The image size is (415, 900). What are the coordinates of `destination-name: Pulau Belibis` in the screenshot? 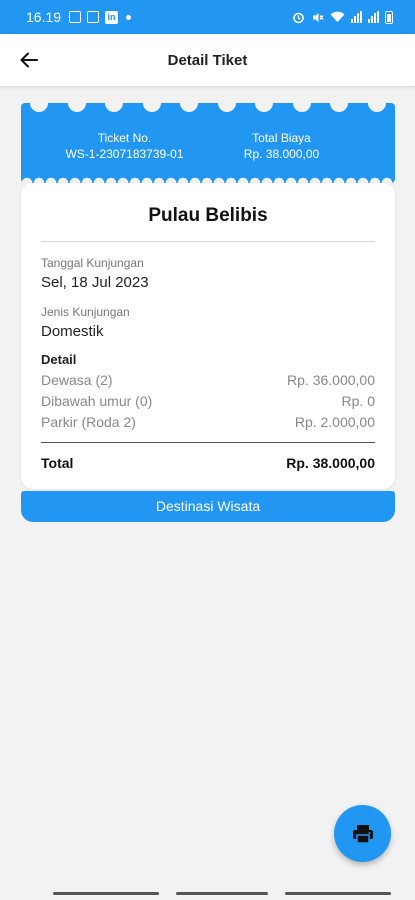 It's located at (208, 215).